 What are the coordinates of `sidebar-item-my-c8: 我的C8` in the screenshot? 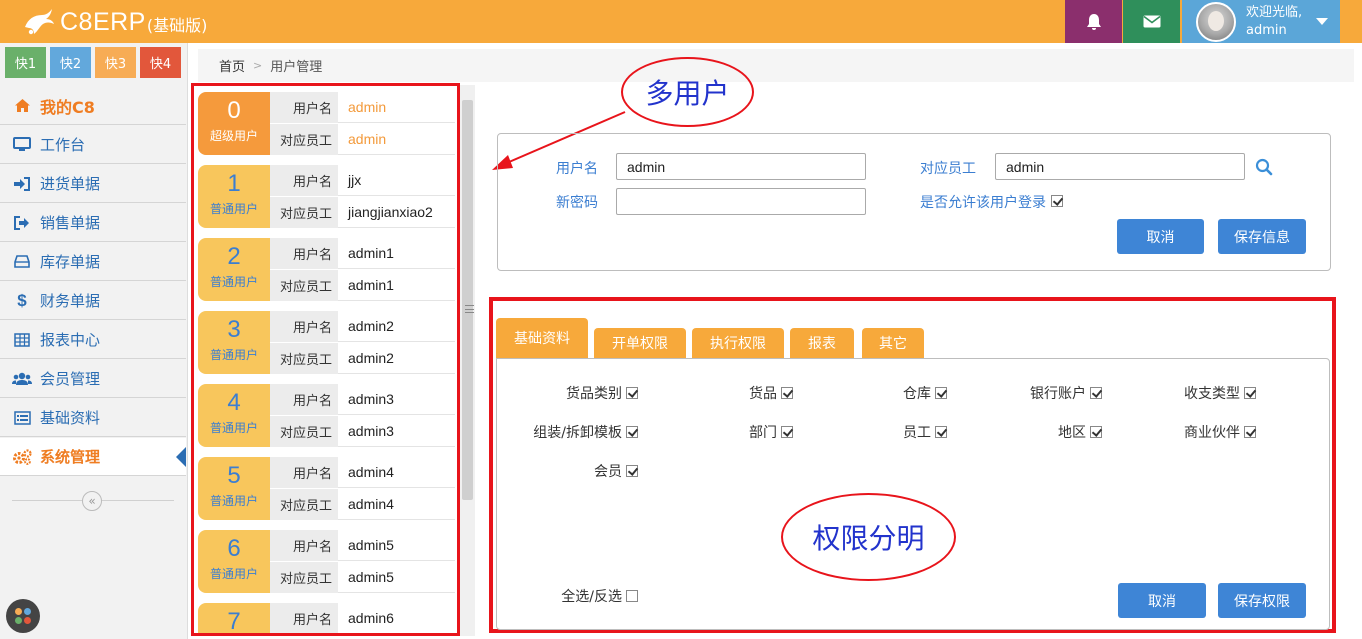 It's located at (93, 106).